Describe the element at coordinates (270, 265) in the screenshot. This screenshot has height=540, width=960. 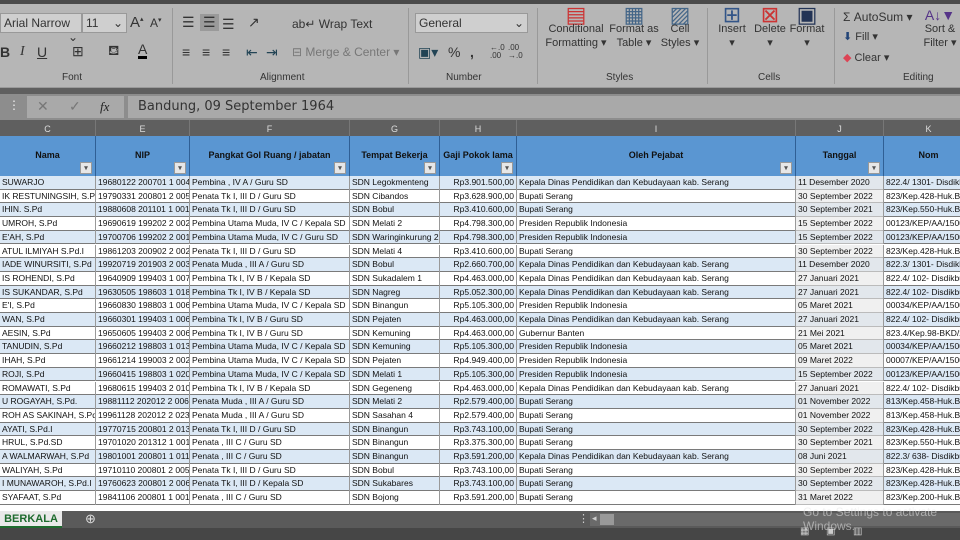
I see `cell-pangkat: Penata Muda , III A / Guru SD` at that location.